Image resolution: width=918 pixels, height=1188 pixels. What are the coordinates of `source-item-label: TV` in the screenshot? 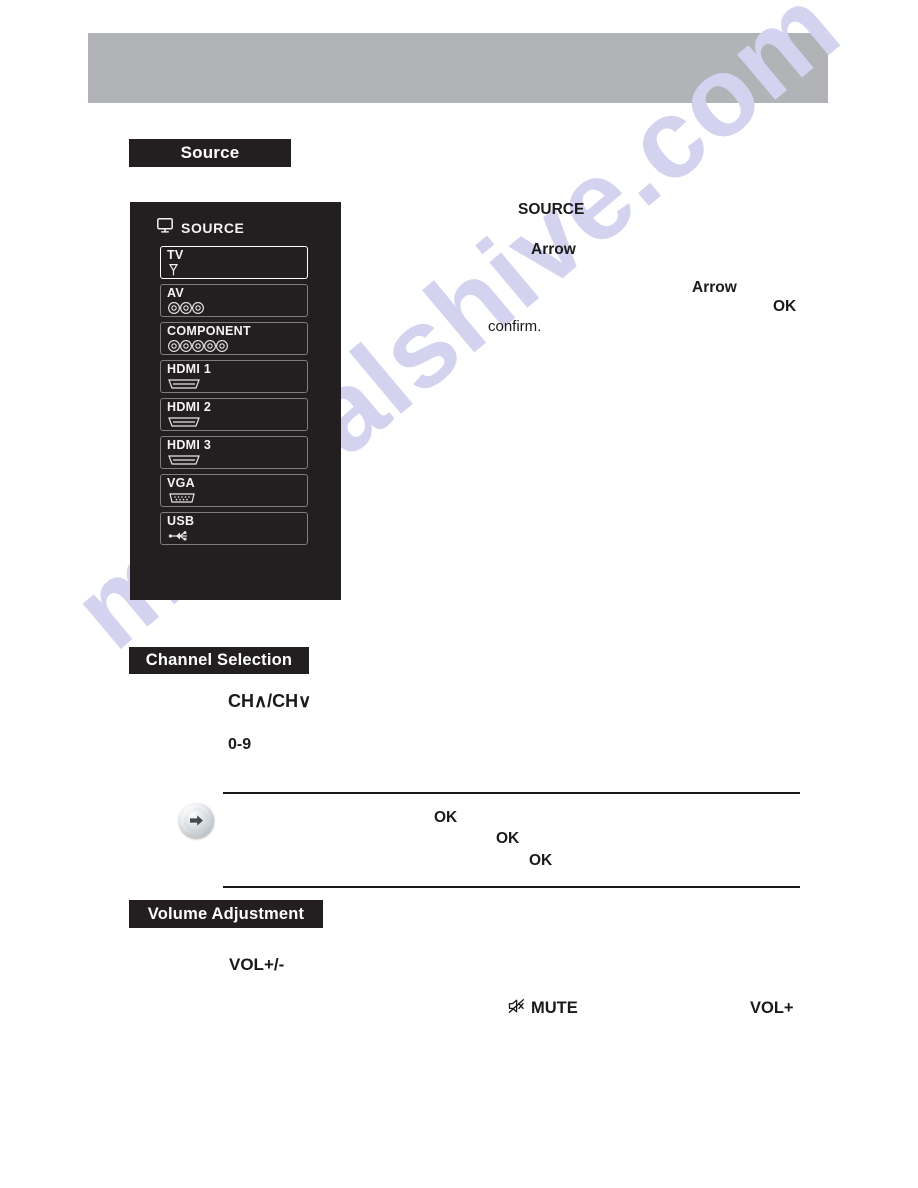 It's located at (175, 255).